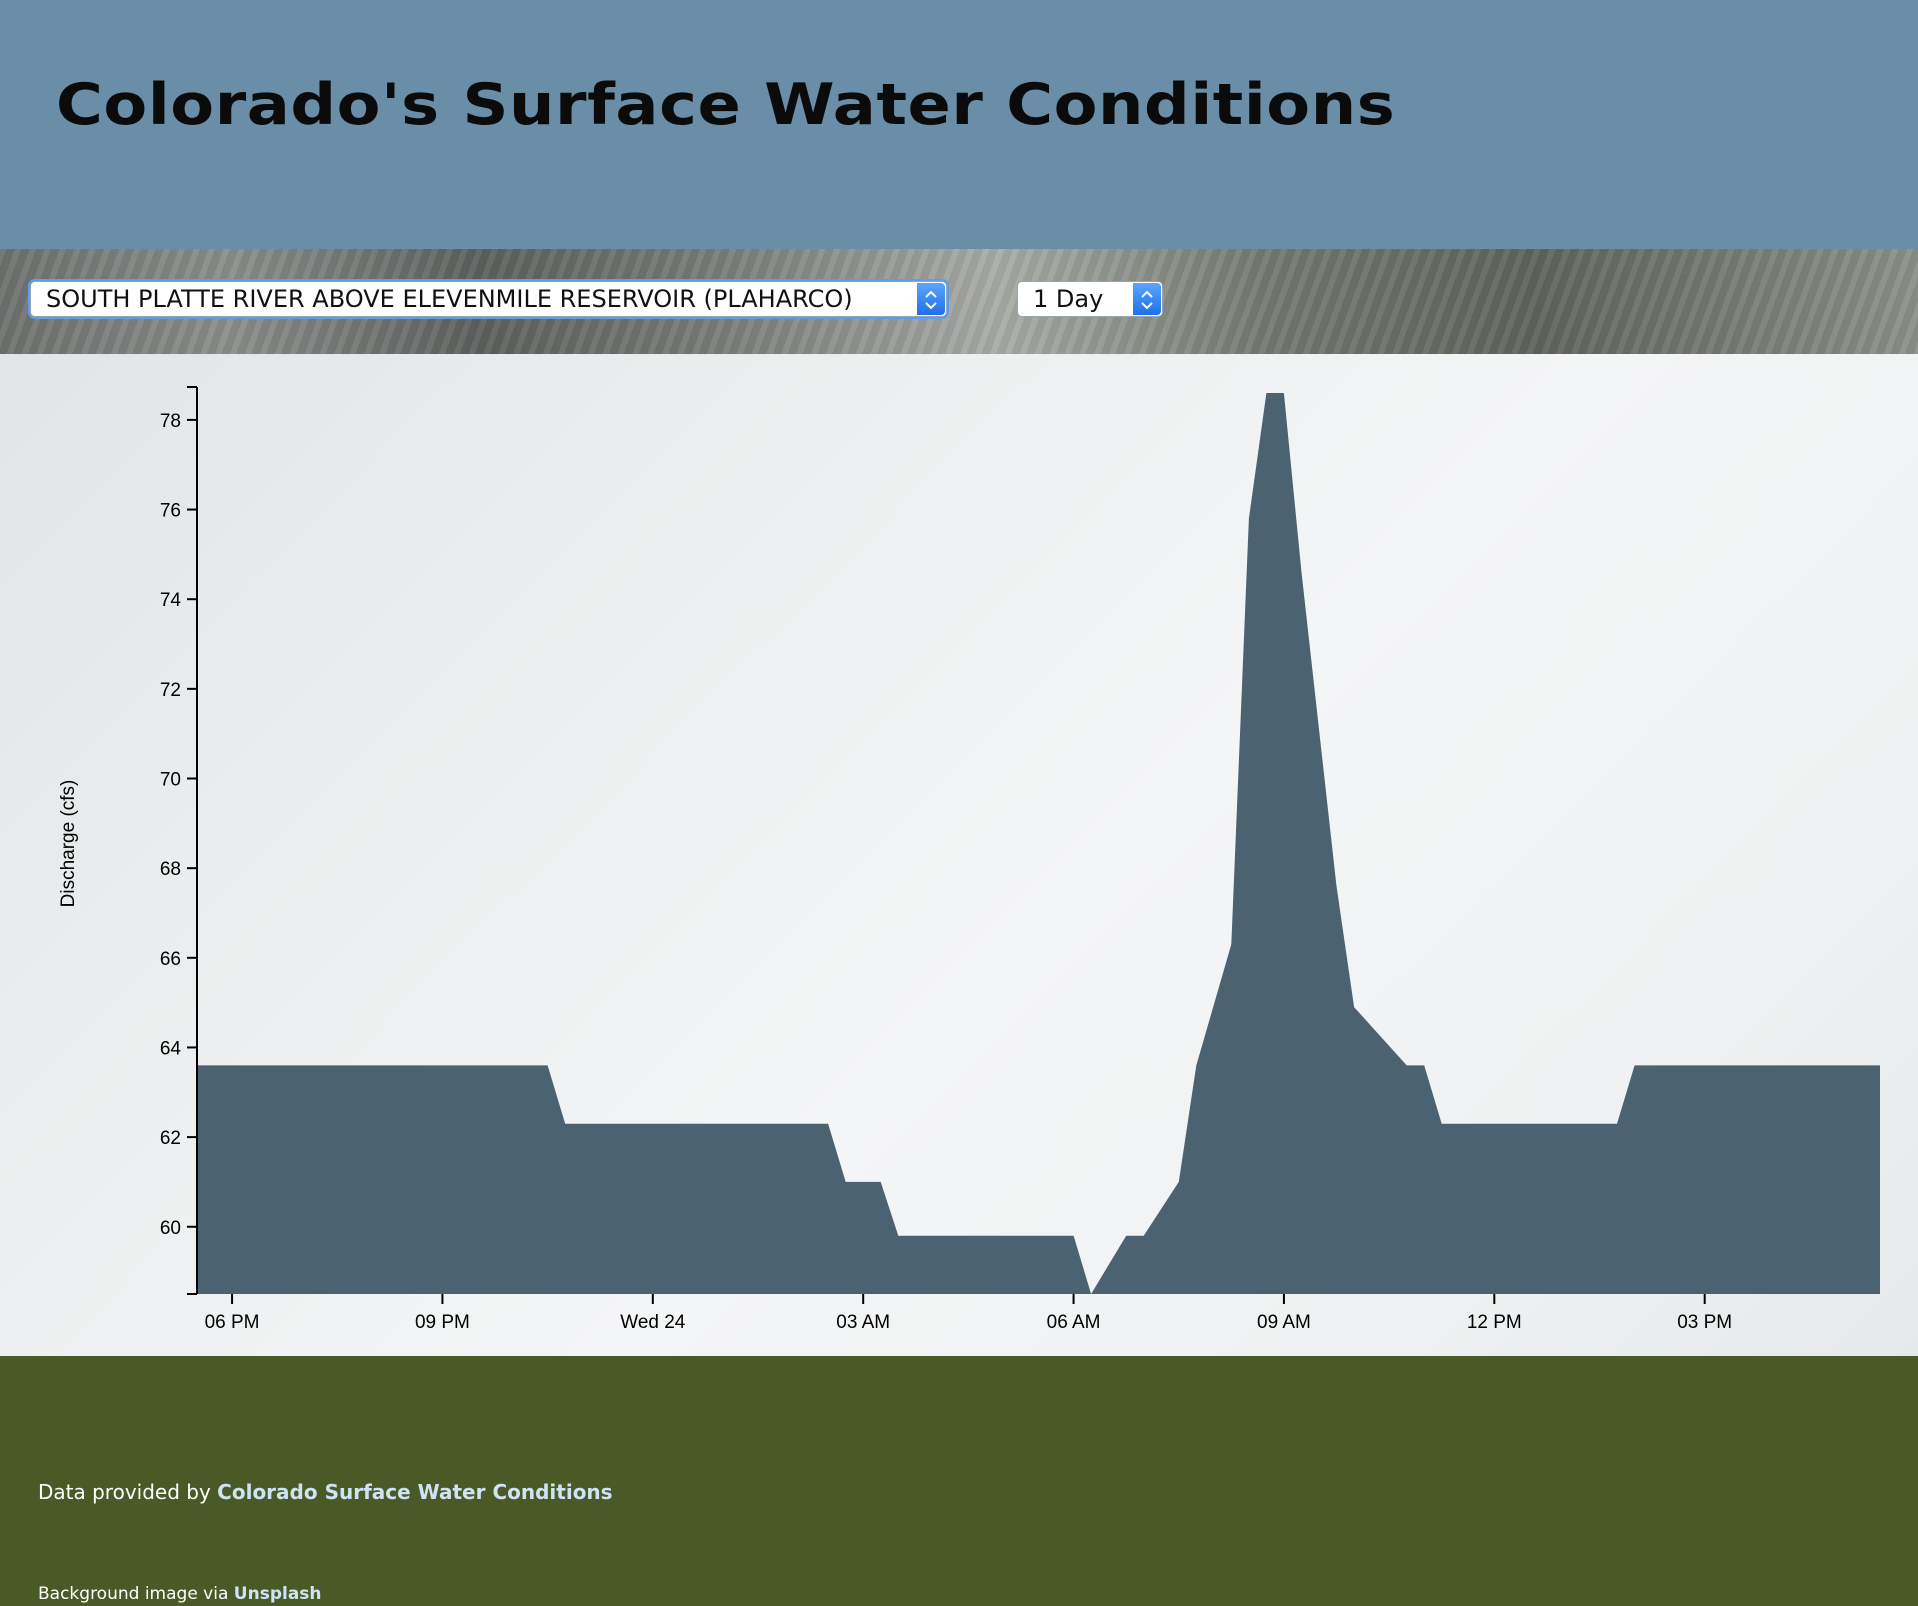 The height and width of the screenshot is (1606, 1918). I want to click on time-range-select-value: 1 Day, so click(1068, 299).